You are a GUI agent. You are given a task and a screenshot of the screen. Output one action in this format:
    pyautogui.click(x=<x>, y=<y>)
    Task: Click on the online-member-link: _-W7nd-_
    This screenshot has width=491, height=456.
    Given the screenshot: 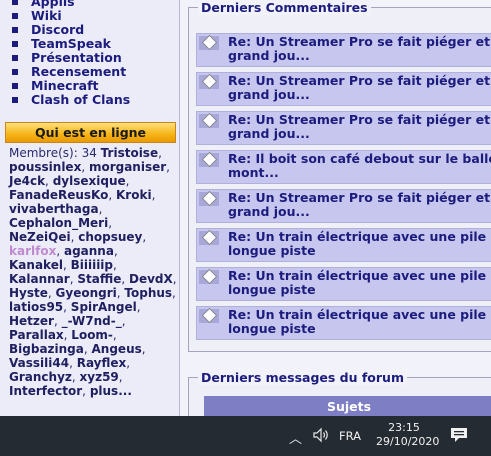 What is the action you would take?
    pyautogui.click(x=92, y=321)
    